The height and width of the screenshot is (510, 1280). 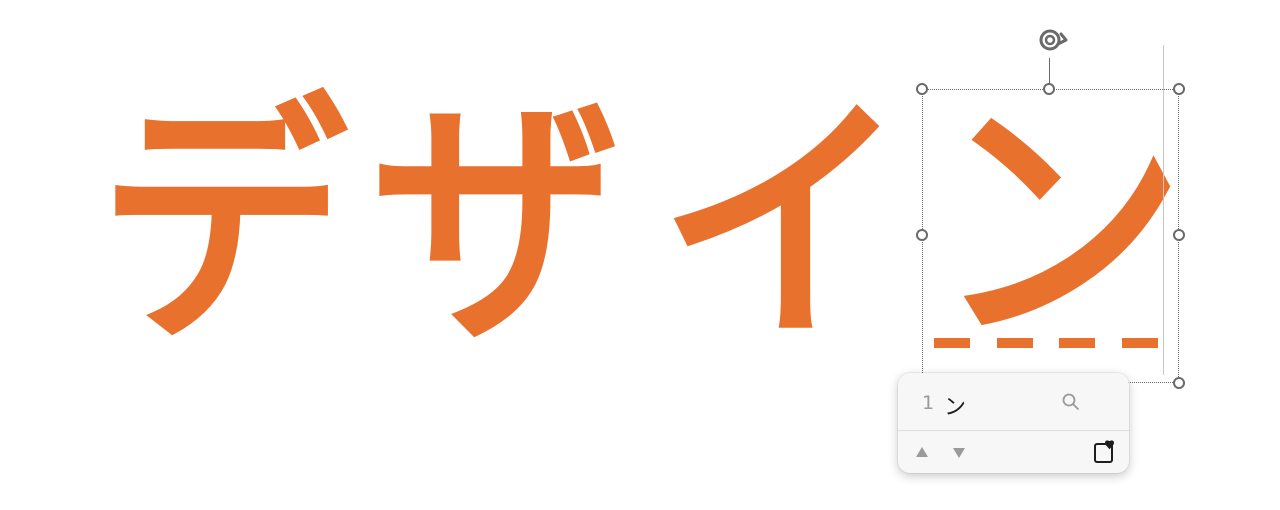 What do you see at coordinates (922, 89) in the screenshot?
I see `resize-handle-top-left` at bounding box center [922, 89].